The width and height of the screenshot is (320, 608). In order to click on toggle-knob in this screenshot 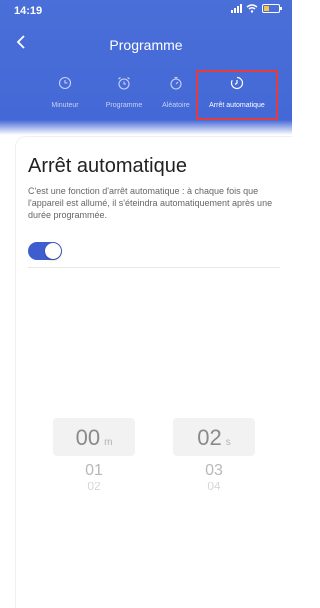, I will do `click(53, 251)`.